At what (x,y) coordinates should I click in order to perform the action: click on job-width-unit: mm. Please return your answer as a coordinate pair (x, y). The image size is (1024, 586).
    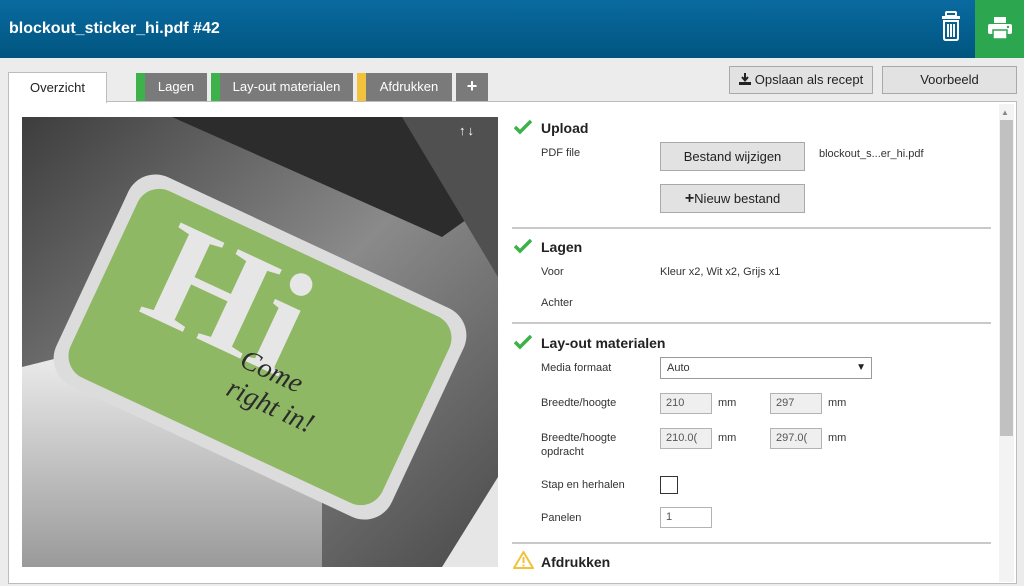
    Looking at the image, I should click on (727, 438).